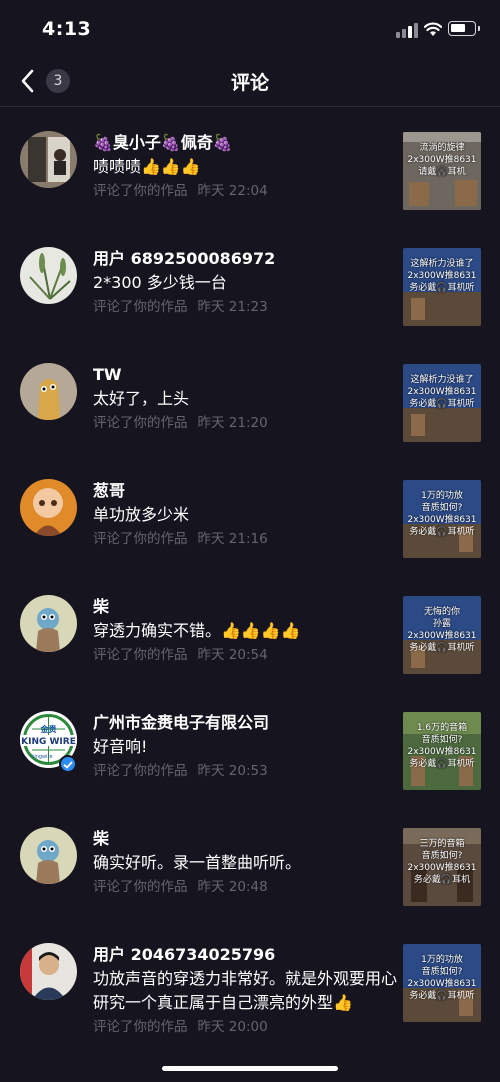 This screenshot has width=500, height=1082. What do you see at coordinates (232, 1027) in the screenshot?
I see `comment-time: 昨天 20:00` at bounding box center [232, 1027].